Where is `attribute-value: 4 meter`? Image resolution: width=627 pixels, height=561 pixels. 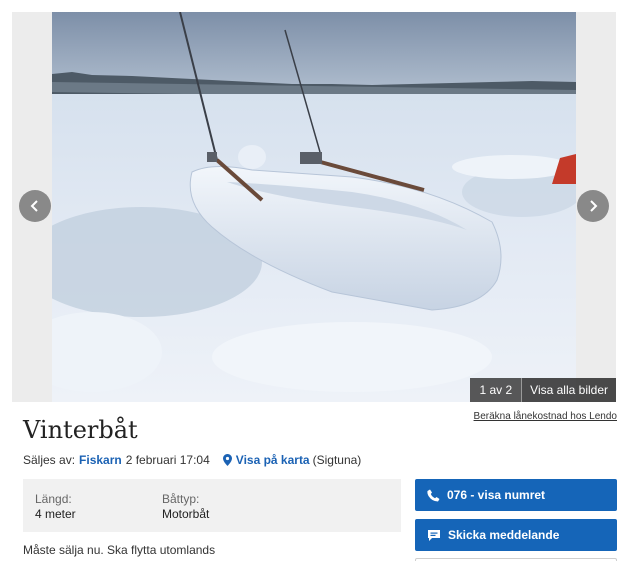
attribute-value: 4 meter is located at coordinates (55, 514).